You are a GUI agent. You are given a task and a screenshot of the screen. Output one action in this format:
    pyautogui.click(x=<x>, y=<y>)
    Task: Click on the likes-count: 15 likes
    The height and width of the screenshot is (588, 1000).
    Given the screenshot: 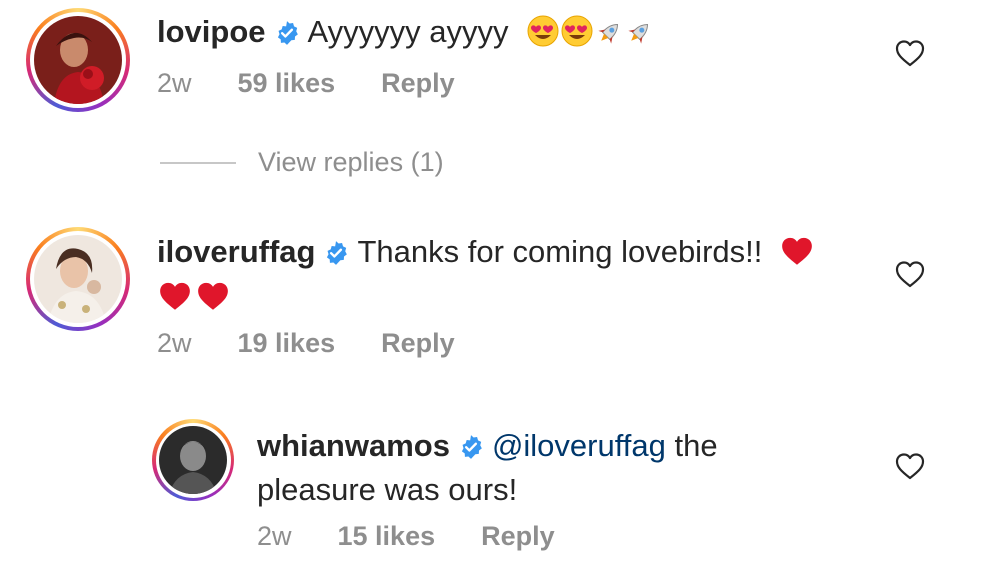 What is the action you would take?
    pyautogui.click(x=387, y=536)
    